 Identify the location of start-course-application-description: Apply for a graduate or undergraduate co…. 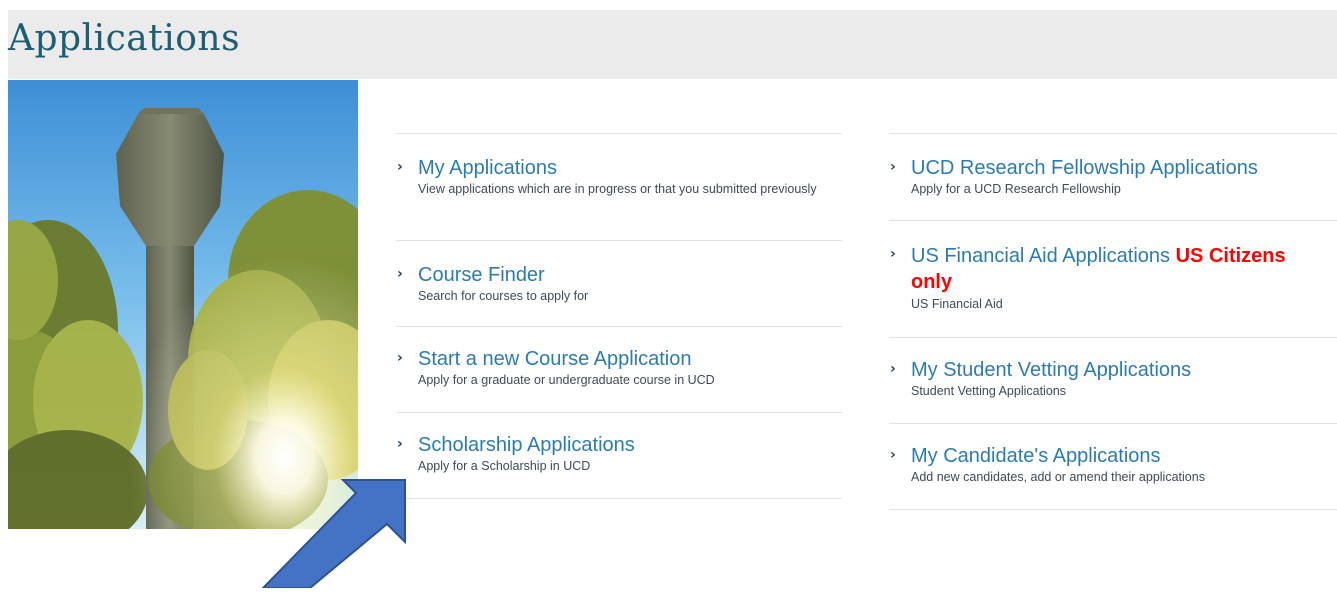
(566, 380).